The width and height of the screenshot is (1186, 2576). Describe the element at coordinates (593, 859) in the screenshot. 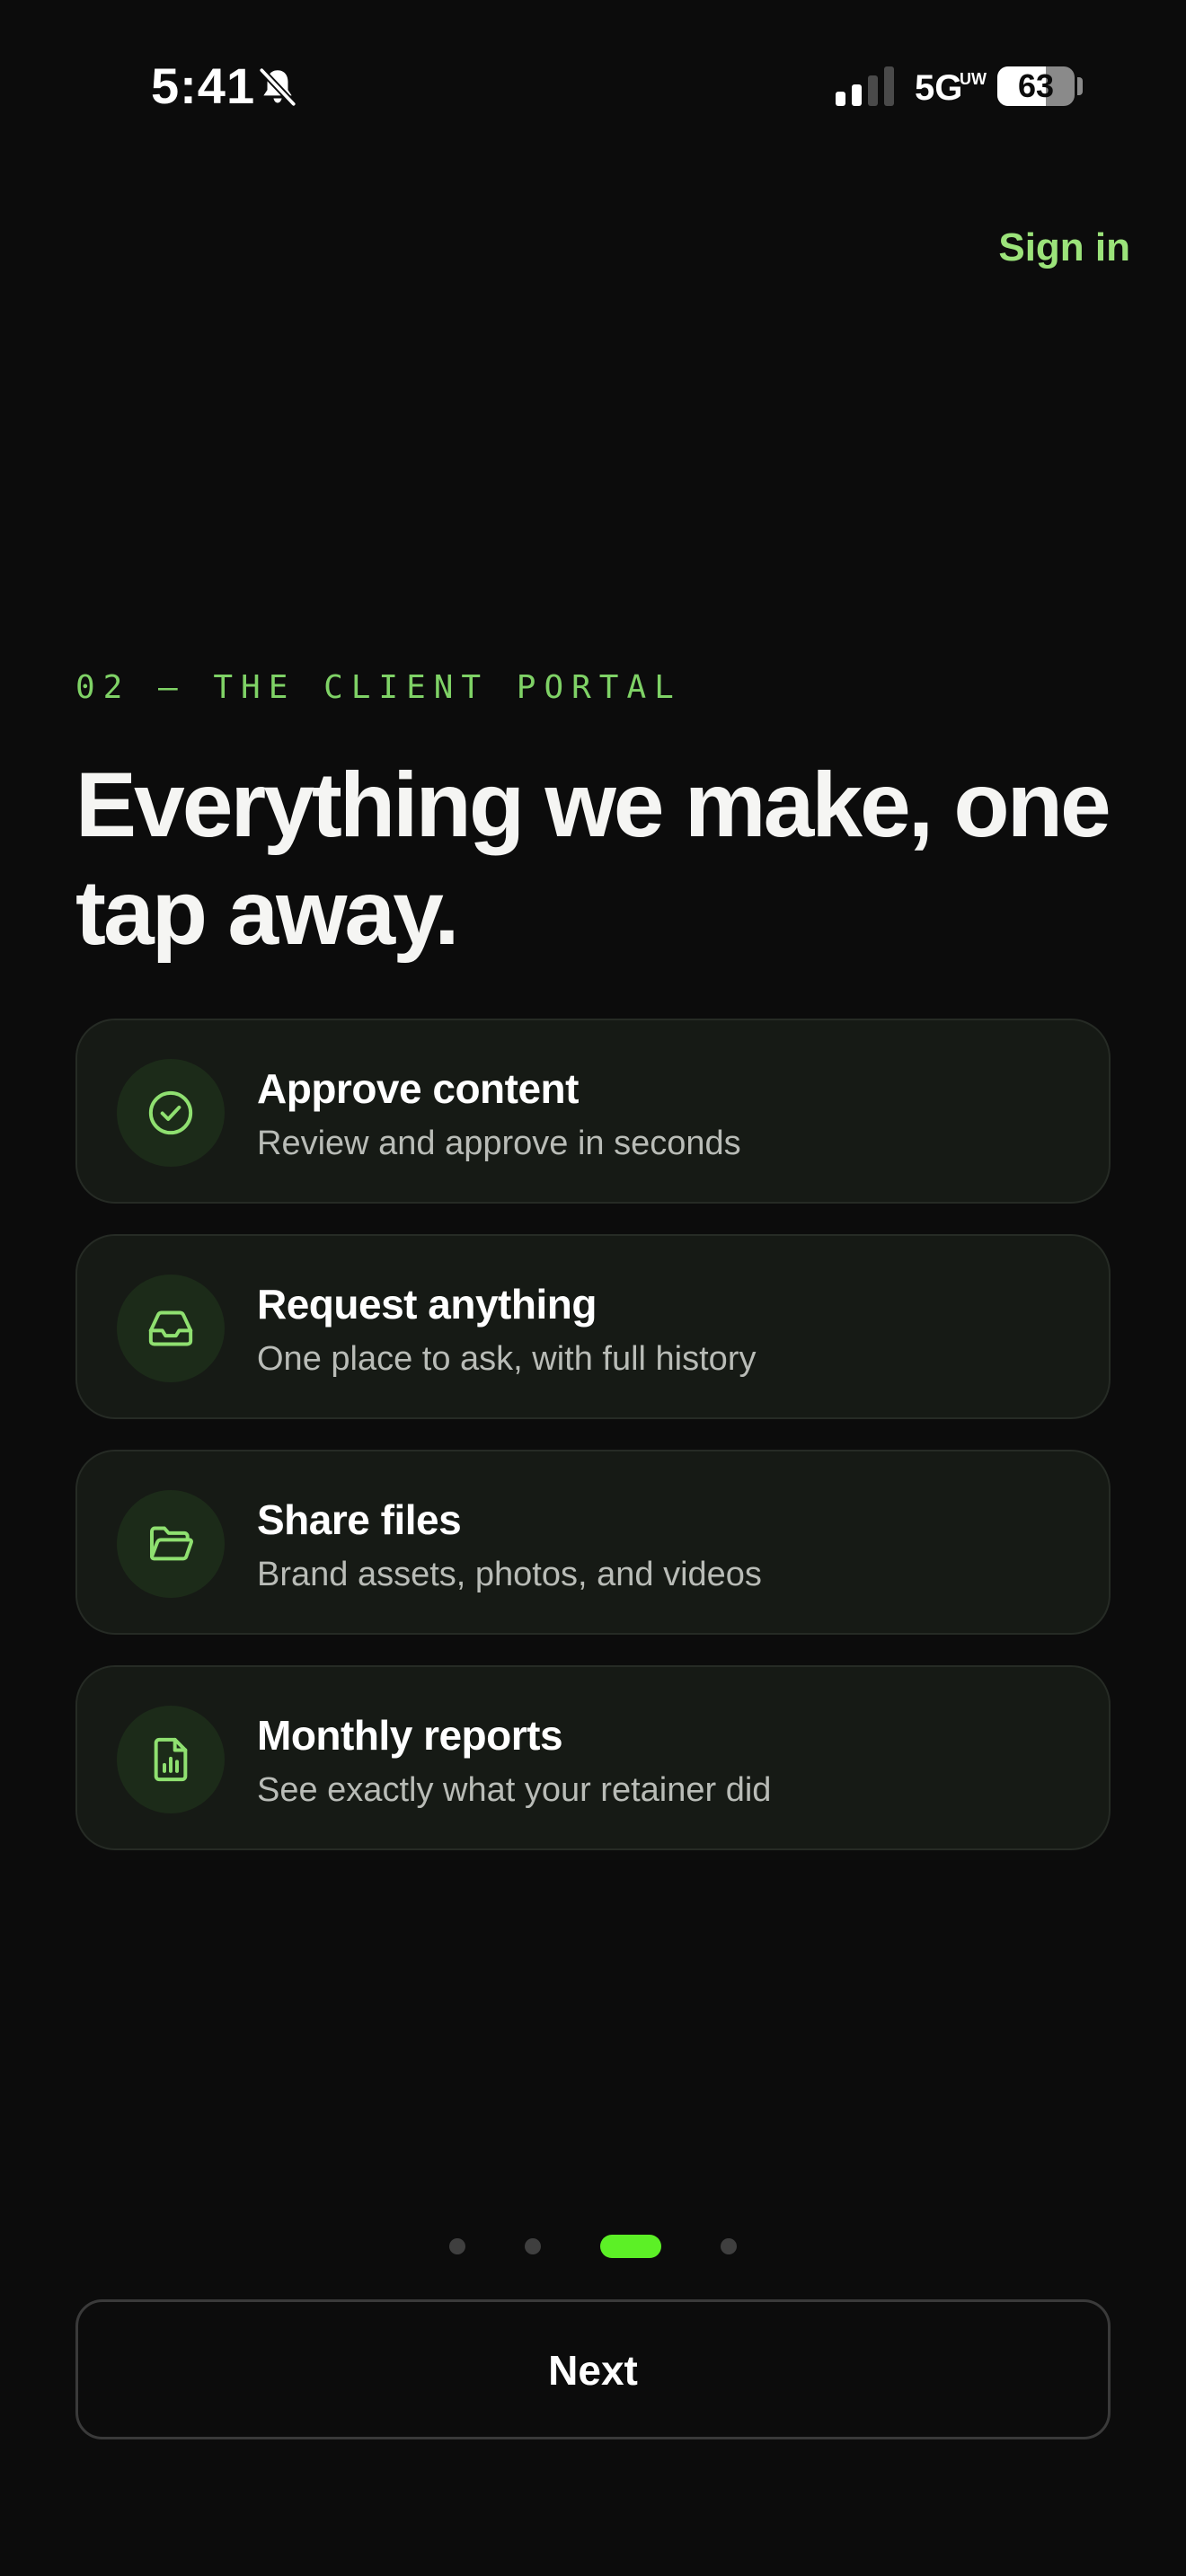

I see `page-title: Everything we make, one tap away.` at that location.